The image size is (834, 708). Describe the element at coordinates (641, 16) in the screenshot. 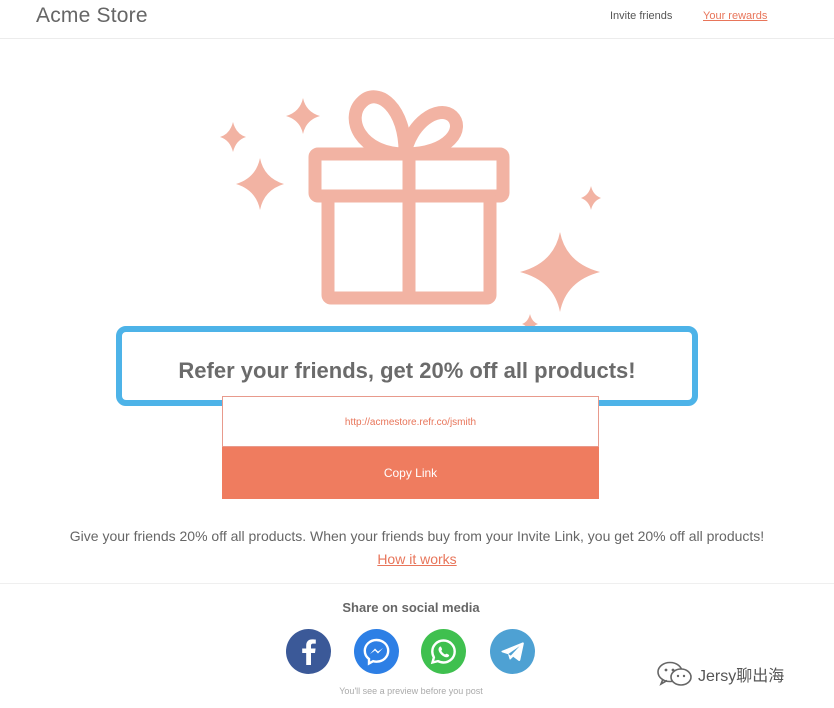

I see `nav-invite-friends: Invite friends` at that location.